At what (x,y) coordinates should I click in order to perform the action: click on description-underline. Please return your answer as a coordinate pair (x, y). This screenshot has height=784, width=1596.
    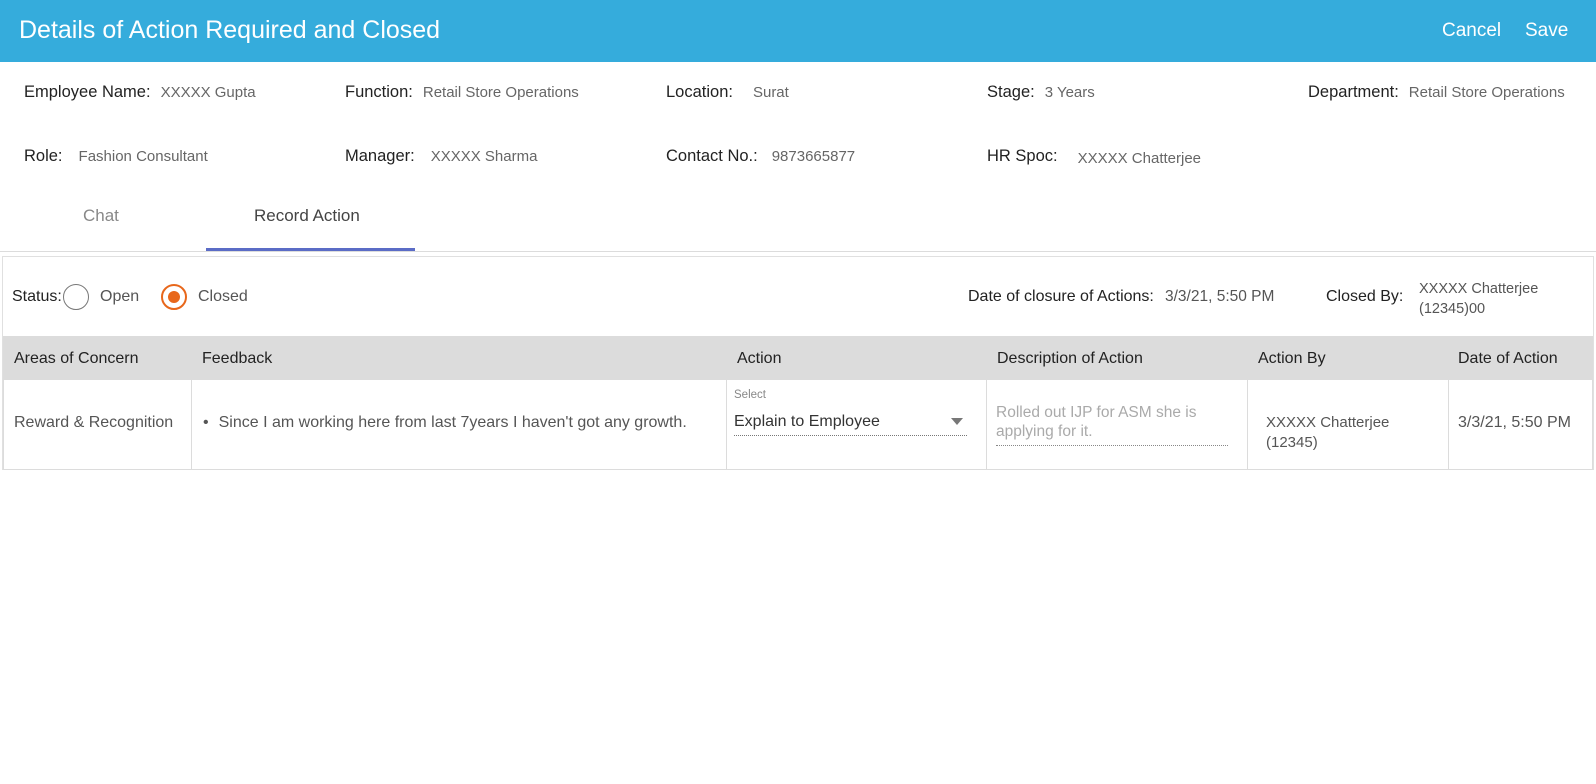
    Looking at the image, I should click on (1112, 445).